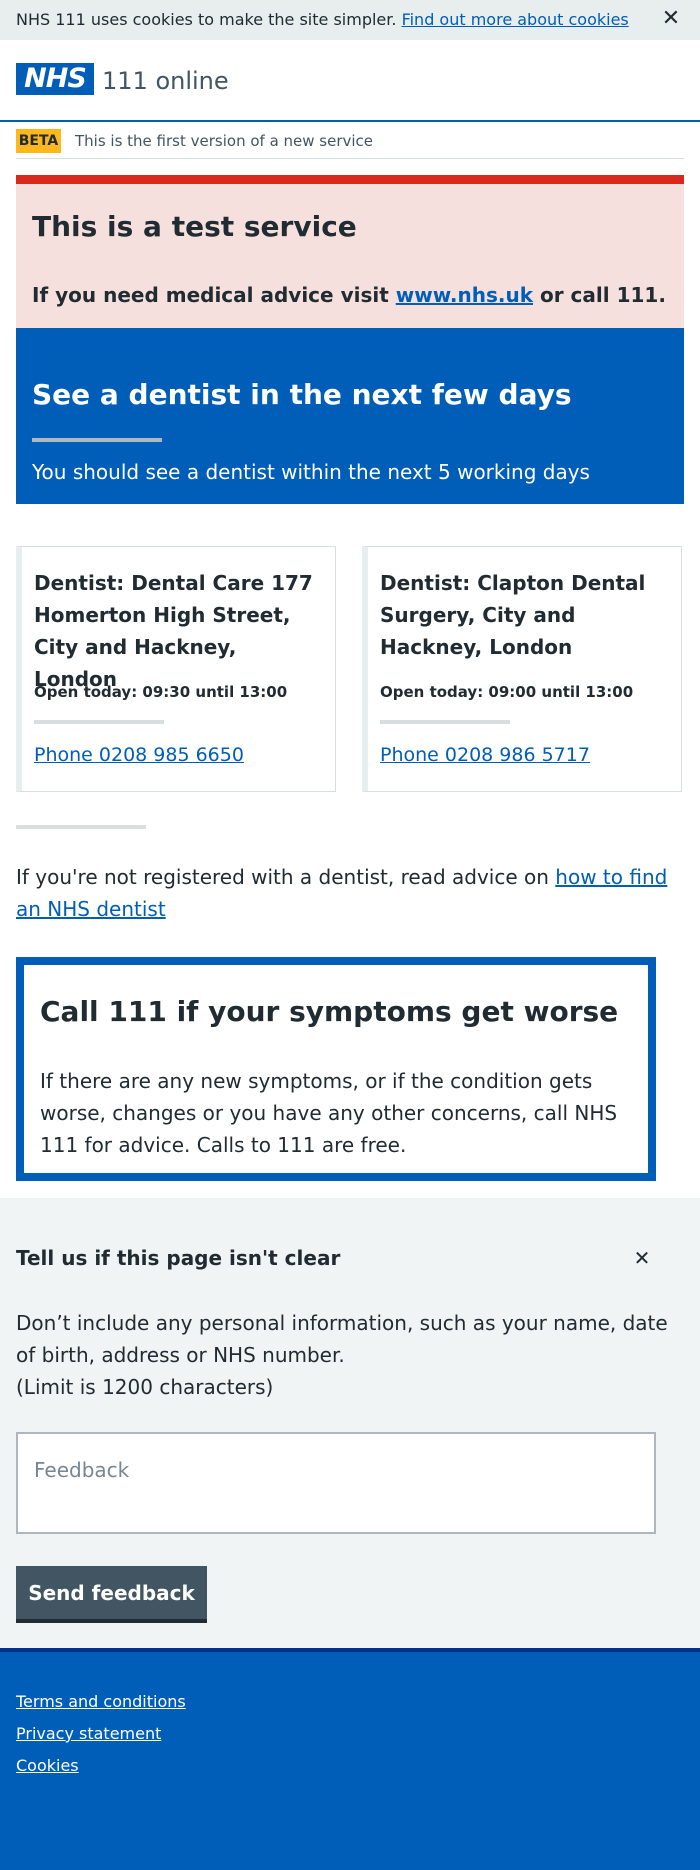 The image size is (700, 1870). What do you see at coordinates (350, 81) in the screenshot?
I see `site-header: NHS 111 online` at bounding box center [350, 81].